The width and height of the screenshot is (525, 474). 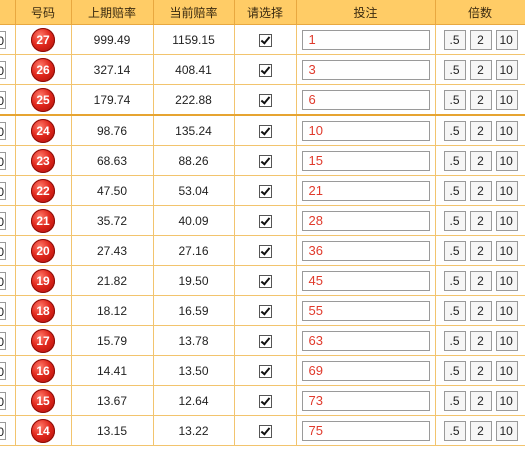 I want to click on bet-cell: 6, so click(x=366, y=100).